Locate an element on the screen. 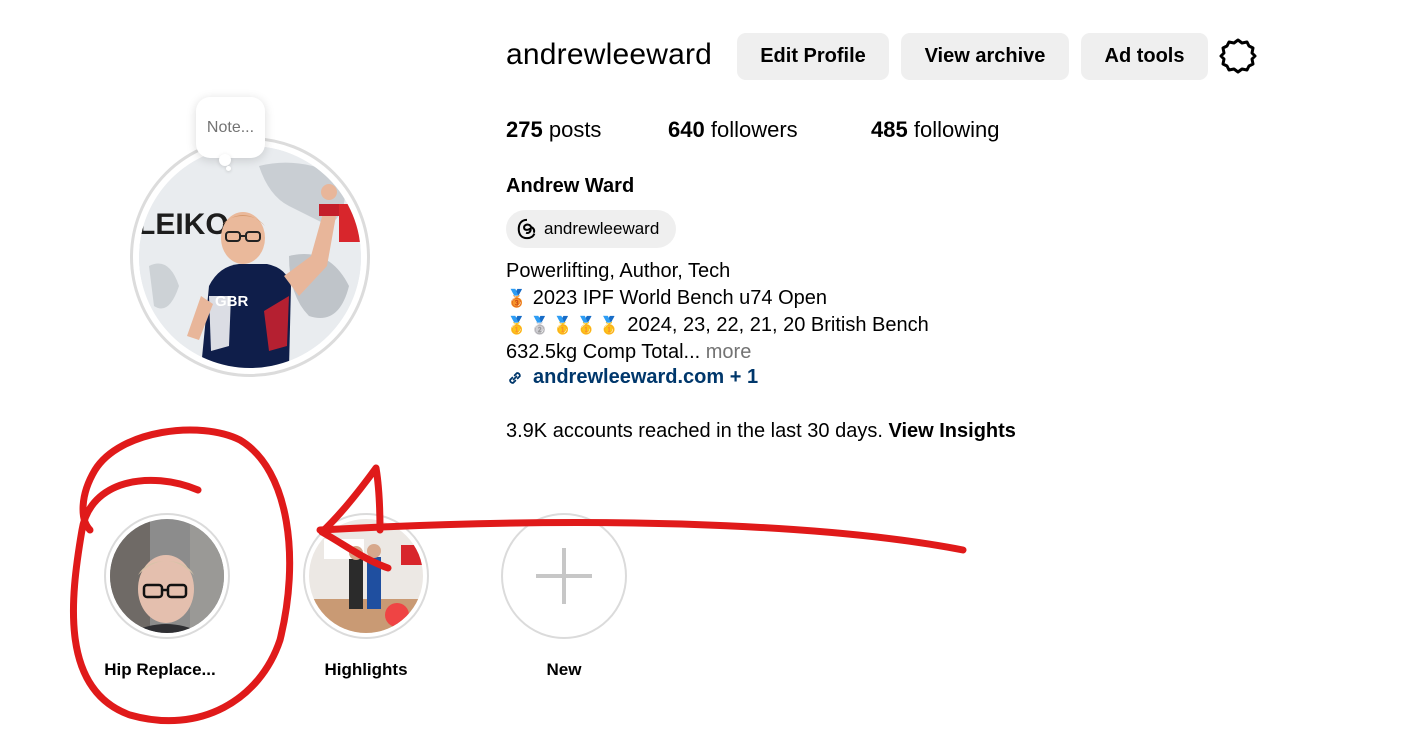  bio-line-3: 🥇🥈🥇🥇🥇 2024, 23, 22, 21, 20 British Bench is located at coordinates (717, 325).